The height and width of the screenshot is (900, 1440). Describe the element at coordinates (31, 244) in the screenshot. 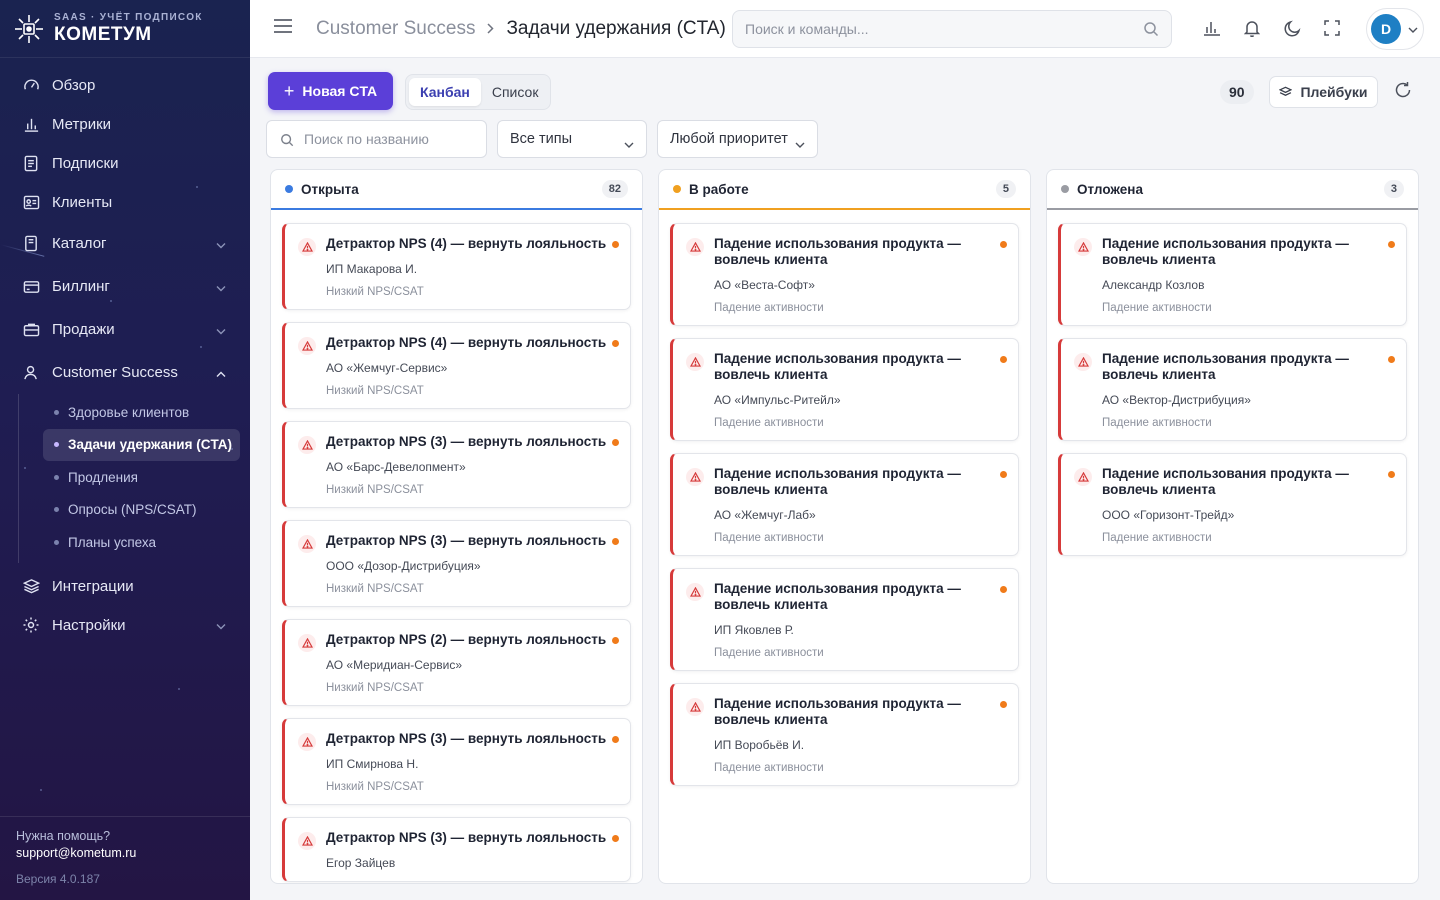

I see `catalog-icon` at that location.